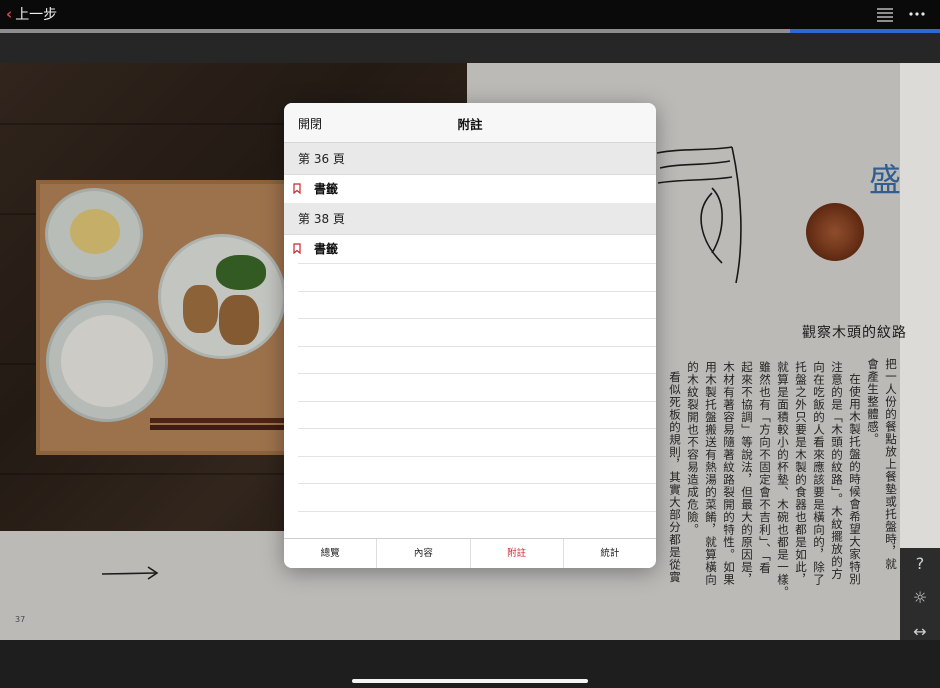 The image size is (940, 688). I want to click on tab-annotations: 附註, so click(517, 553).